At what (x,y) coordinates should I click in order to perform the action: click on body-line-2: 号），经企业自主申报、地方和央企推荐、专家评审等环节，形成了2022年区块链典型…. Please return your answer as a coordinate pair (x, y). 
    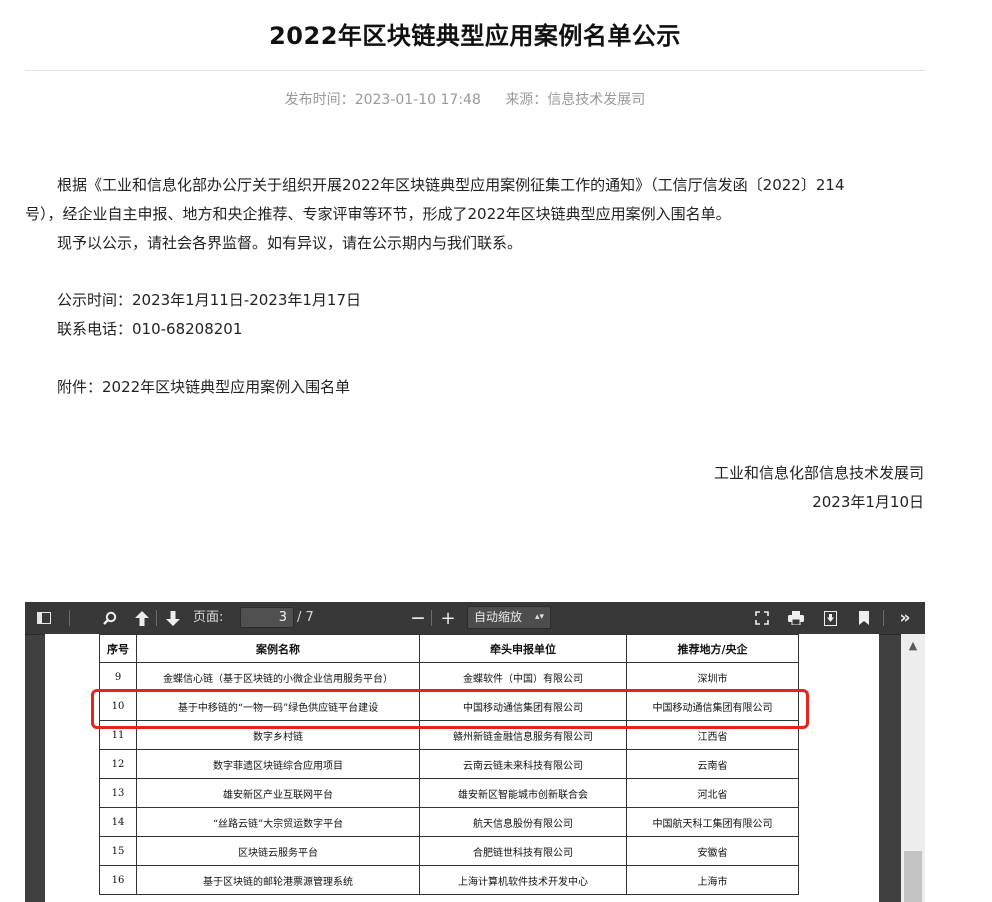
    Looking at the image, I should click on (378, 214).